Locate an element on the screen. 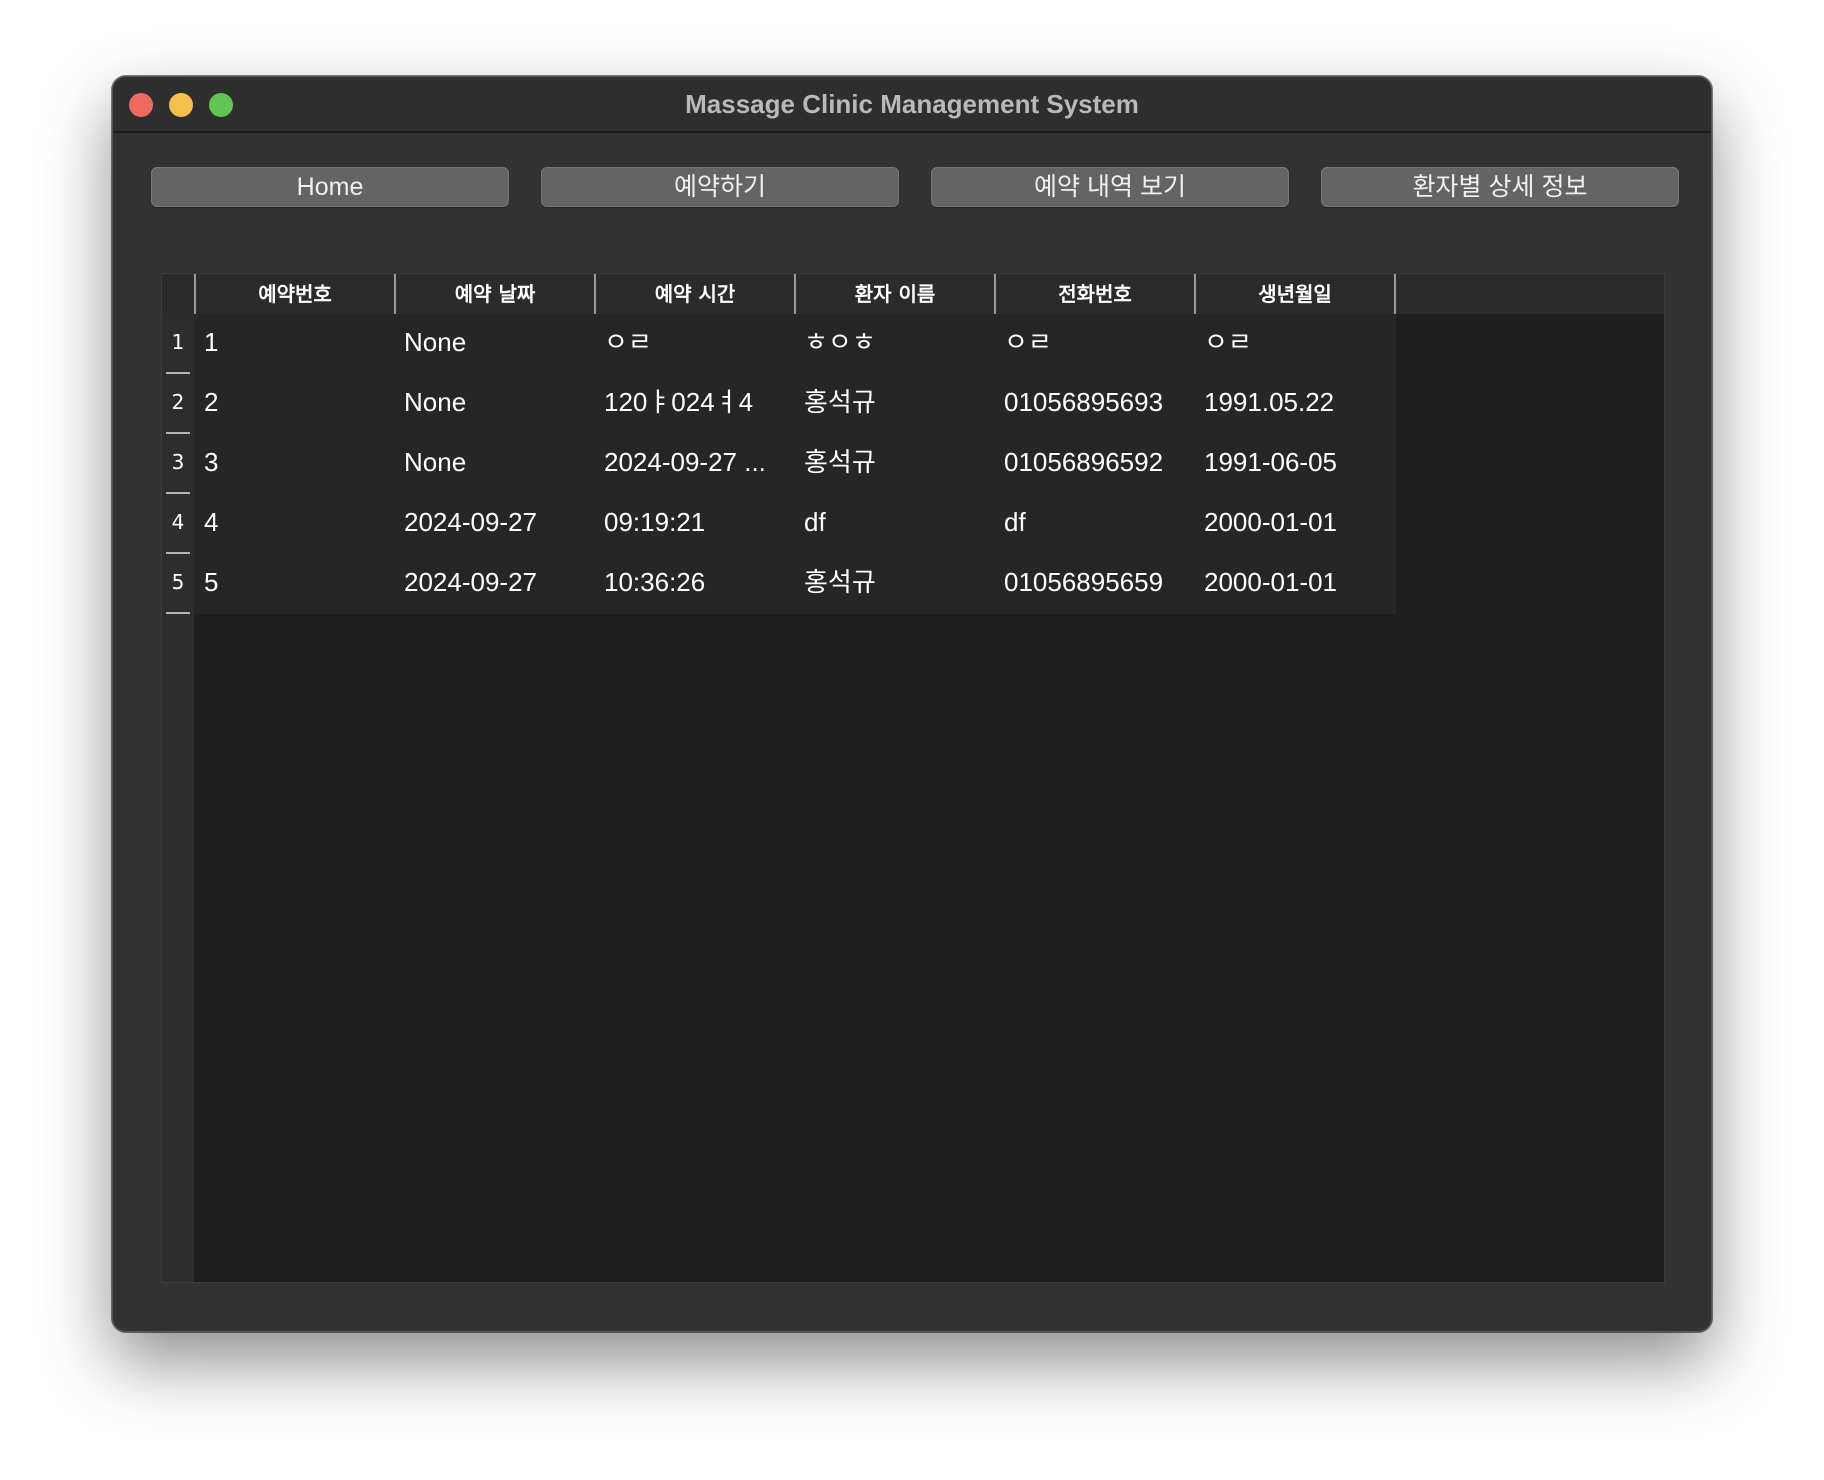  table-cell: 120ㅑ024ㅕ4 is located at coordinates (694, 404).